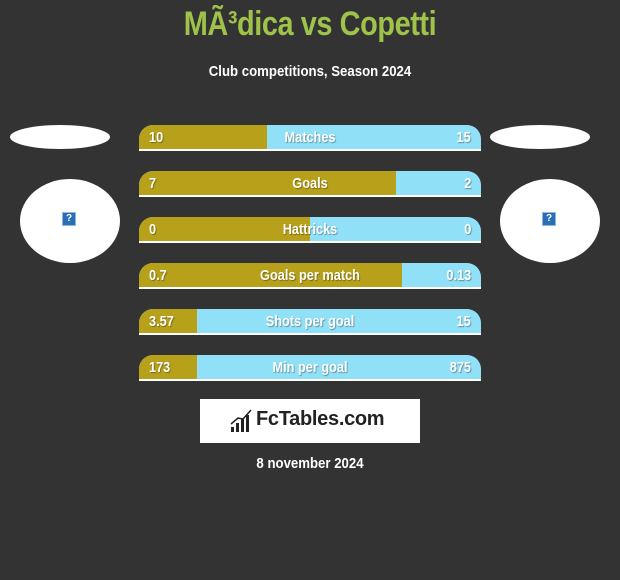  I want to click on stat-row: 0 Hattricks 0, so click(310, 230).